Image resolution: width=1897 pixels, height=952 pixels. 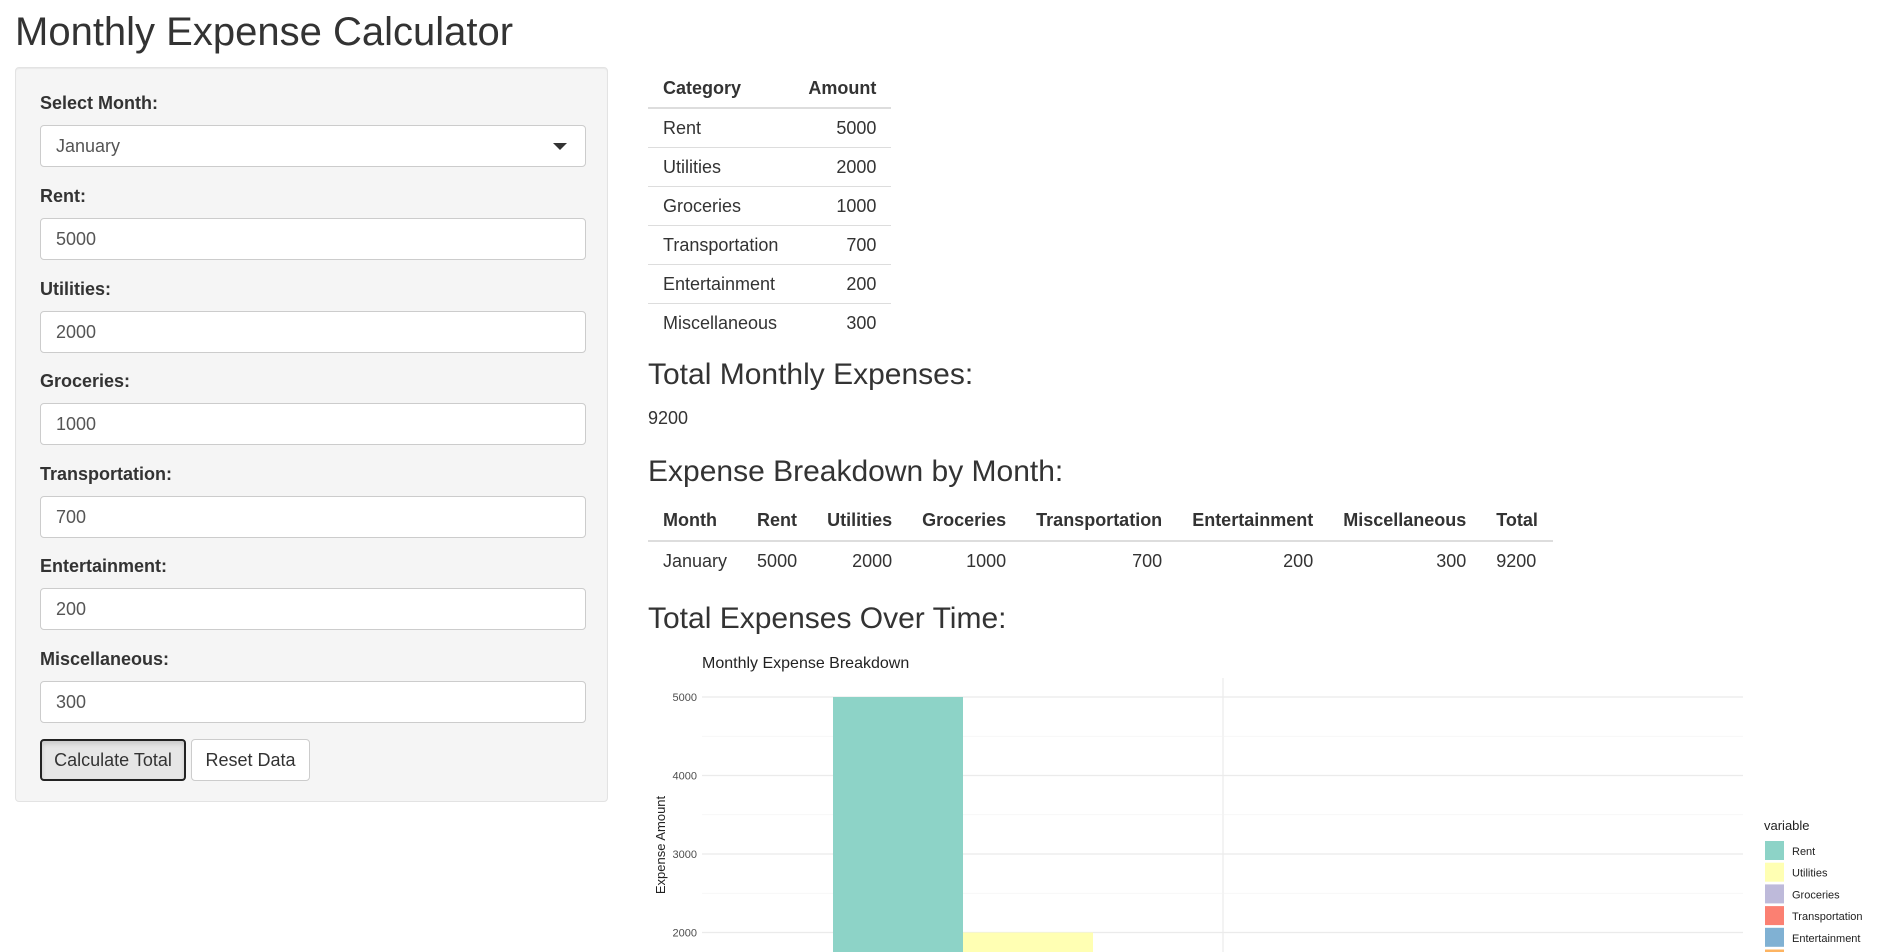 I want to click on category-table-header: Category Amount, so click(x=770, y=89).